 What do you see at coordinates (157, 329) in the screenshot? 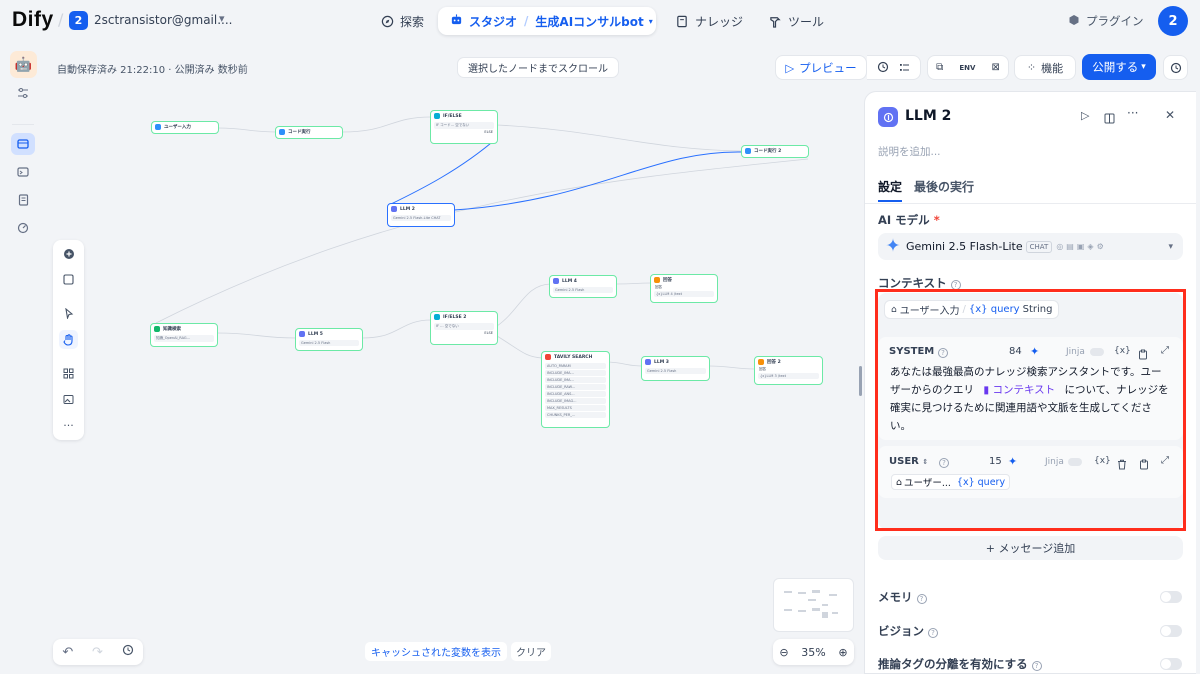
I see `database-icon` at bounding box center [157, 329].